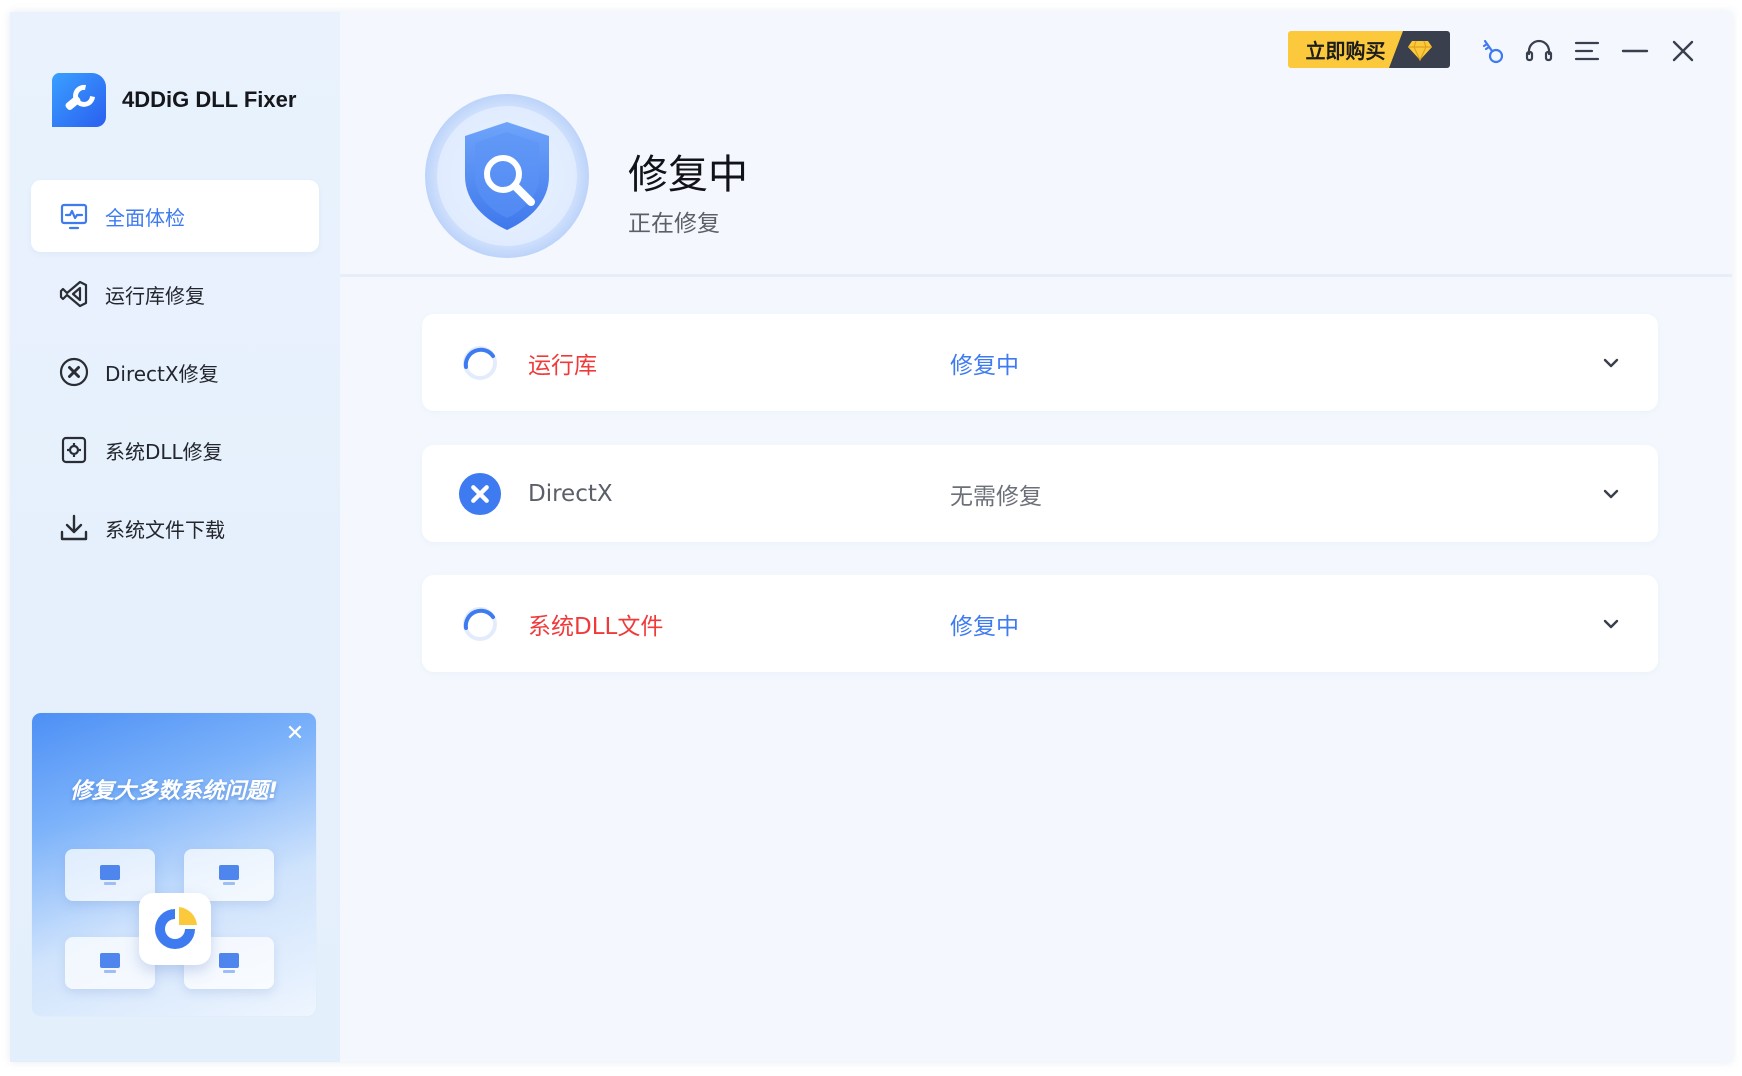 The width and height of the screenshot is (1742, 1076). I want to click on promo-close-icon: ✕, so click(295, 734).